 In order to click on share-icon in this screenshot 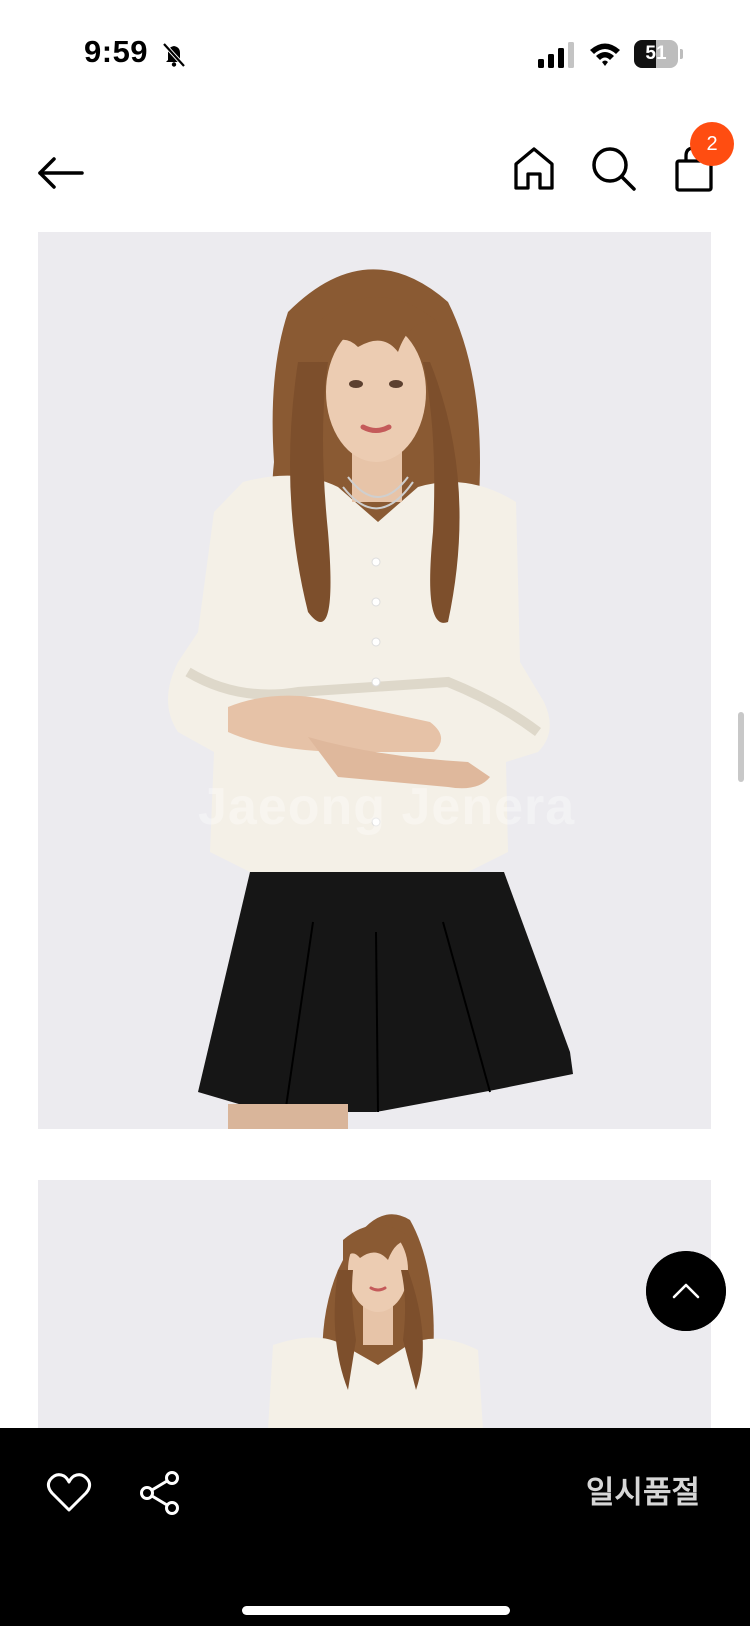, I will do `click(160, 1493)`.